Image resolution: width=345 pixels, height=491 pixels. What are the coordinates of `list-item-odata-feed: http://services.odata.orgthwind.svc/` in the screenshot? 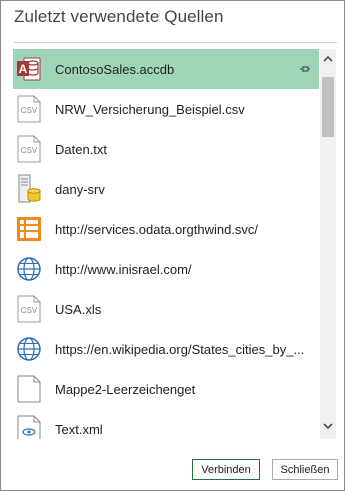 It's located at (166, 229).